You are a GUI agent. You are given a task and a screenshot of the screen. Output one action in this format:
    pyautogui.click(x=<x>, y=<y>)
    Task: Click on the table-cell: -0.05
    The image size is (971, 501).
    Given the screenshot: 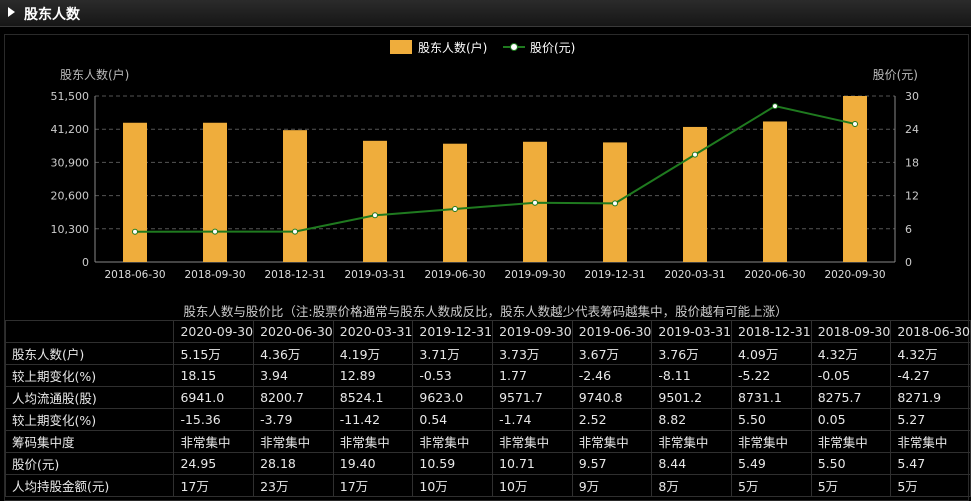 What is the action you would take?
    pyautogui.click(x=851, y=375)
    